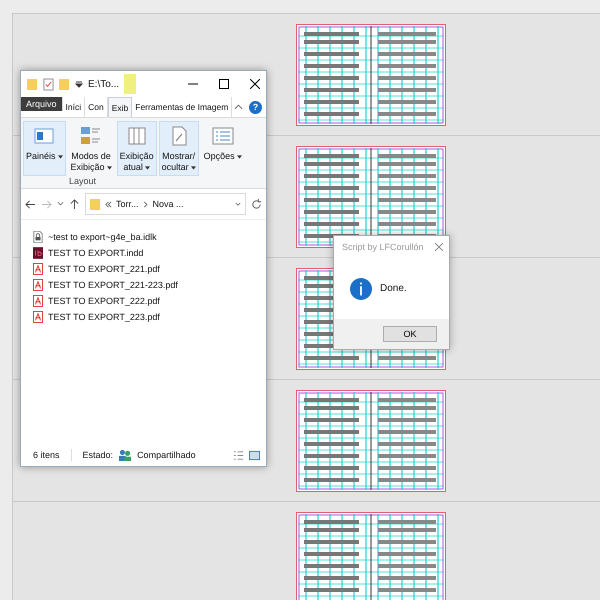 This screenshot has height=600, width=600. Describe the element at coordinates (74, 204) in the screenshot. I see `up-arrow-icon` at that location.